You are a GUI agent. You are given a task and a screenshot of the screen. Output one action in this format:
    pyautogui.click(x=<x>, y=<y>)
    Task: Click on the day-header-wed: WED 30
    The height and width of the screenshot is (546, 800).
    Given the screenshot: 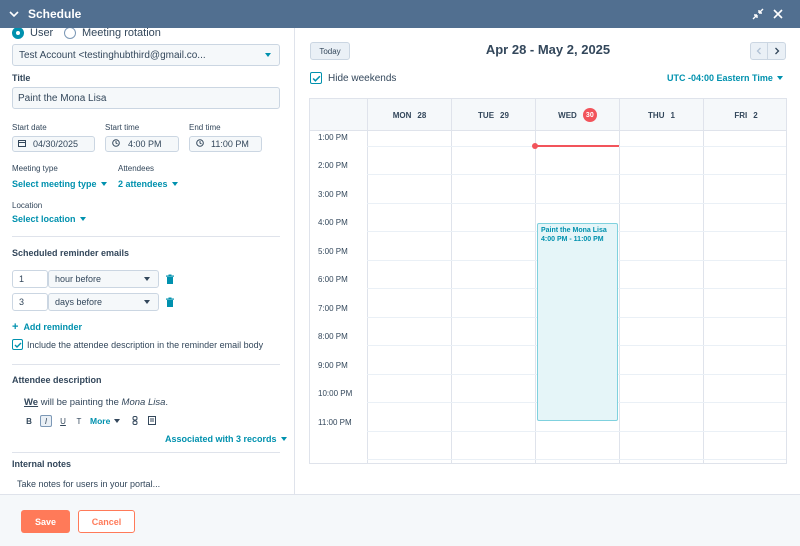 What is the action you would take?
    pyautogui.click(x=577, y=115)
    